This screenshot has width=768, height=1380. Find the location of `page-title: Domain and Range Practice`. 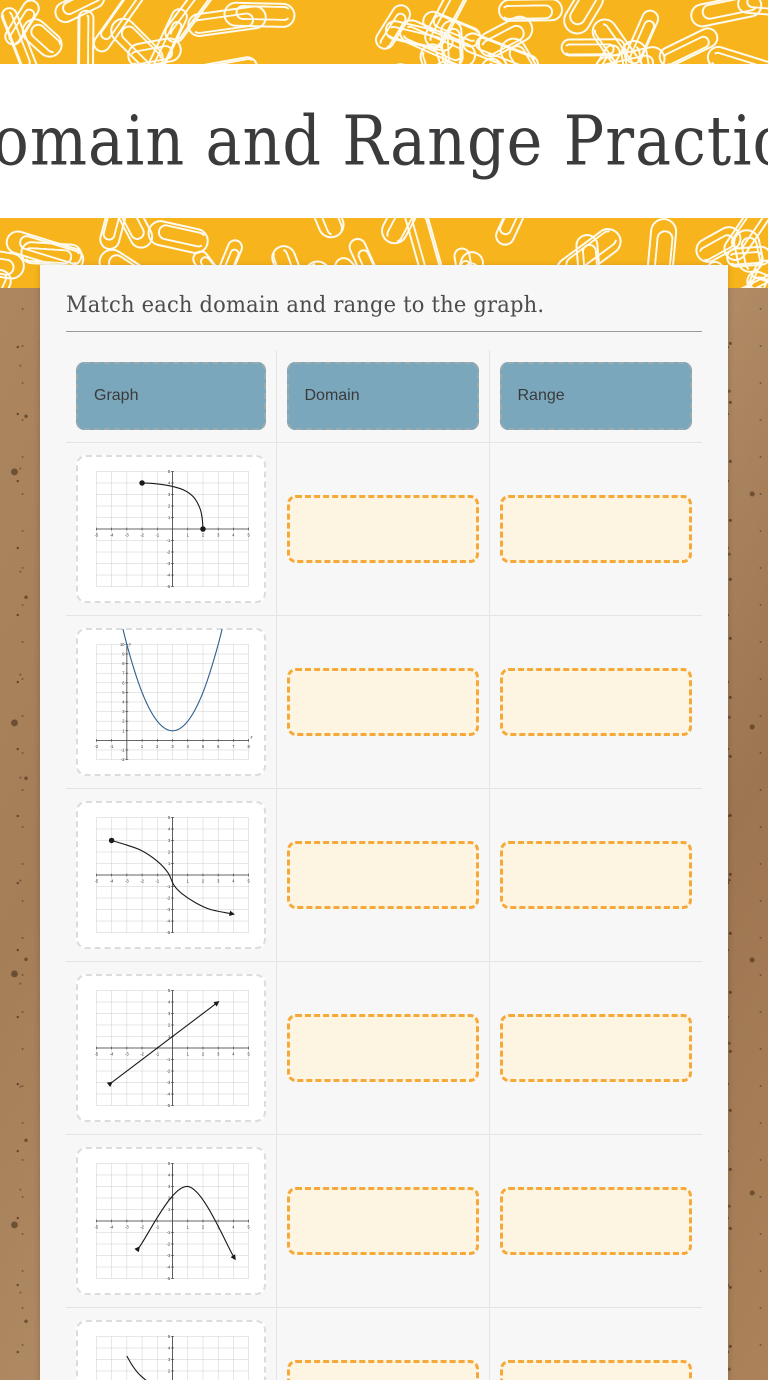

page-title: Domain and Range Practice is located at coordinates (384, 141).